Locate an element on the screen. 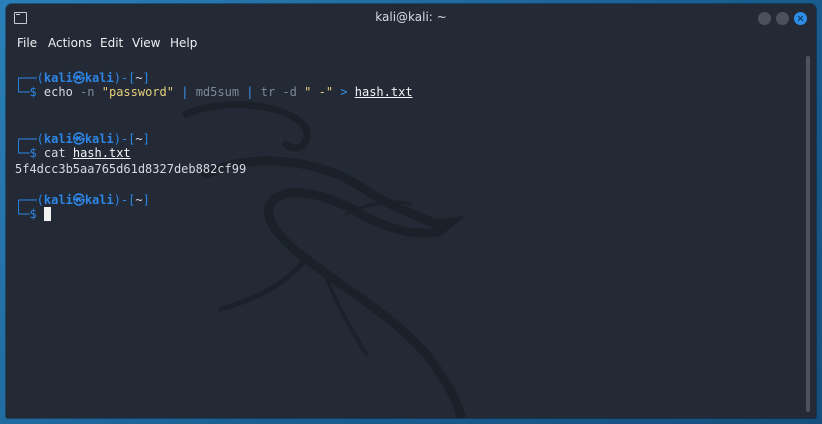 This screenshot has width=822, height=424. command-line: └─$ cat hash.txt is located at coordinates (73, 153).